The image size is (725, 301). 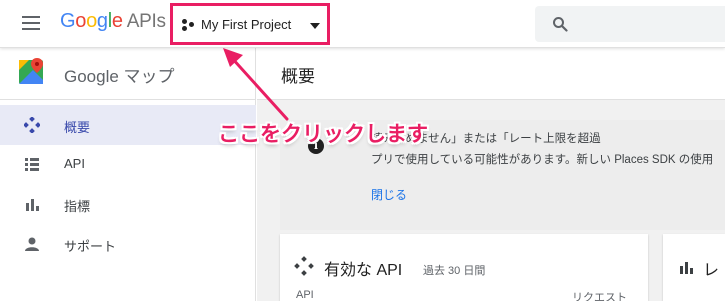 What do you see at coordinates (31, 71) in the screenshot?
I see `google-maps-icon` at bounding box center [31, 71].